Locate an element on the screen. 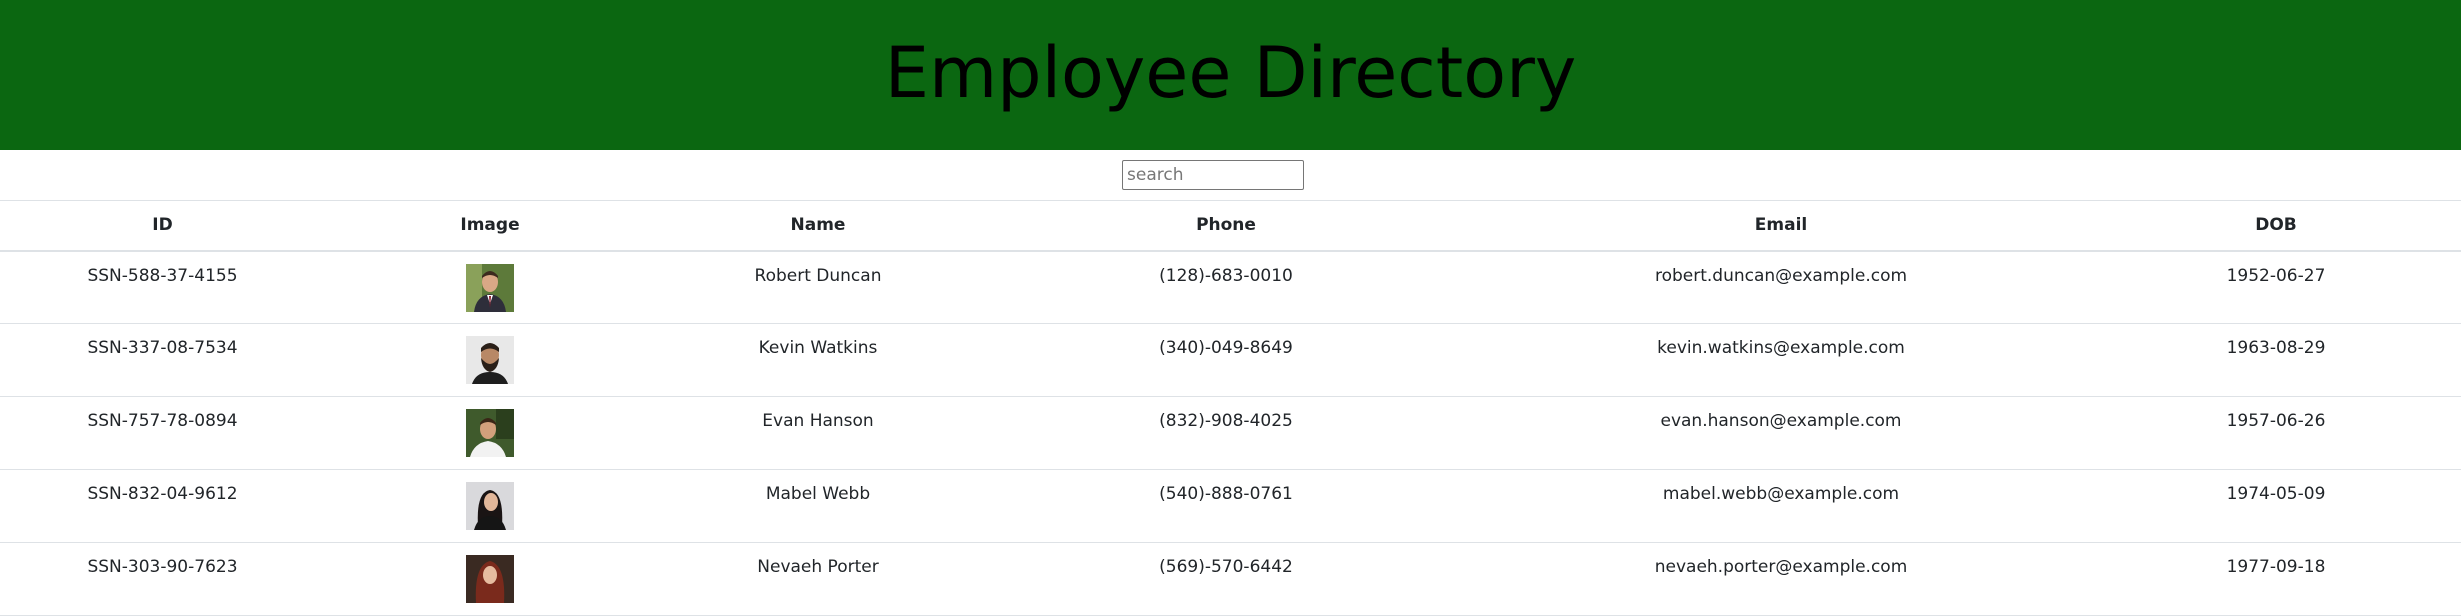 The height and width of the screenshot is (616, 2461). cell-dob: 1952-06-27 is located at coordinates (2276, 275).